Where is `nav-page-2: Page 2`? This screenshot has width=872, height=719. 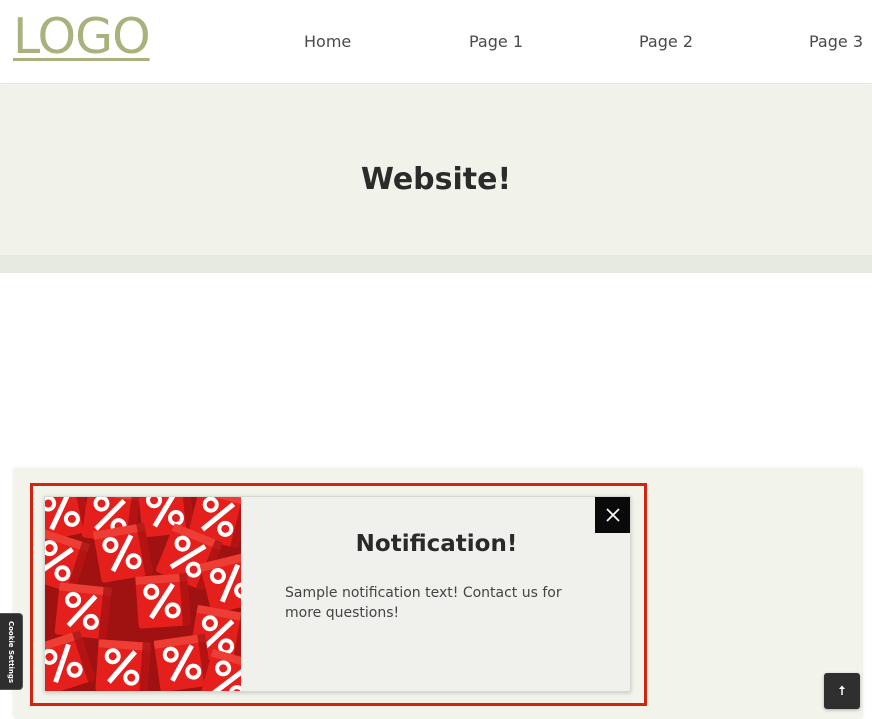
nav-page-2: Page 2 is located at coordinates (666, 42).